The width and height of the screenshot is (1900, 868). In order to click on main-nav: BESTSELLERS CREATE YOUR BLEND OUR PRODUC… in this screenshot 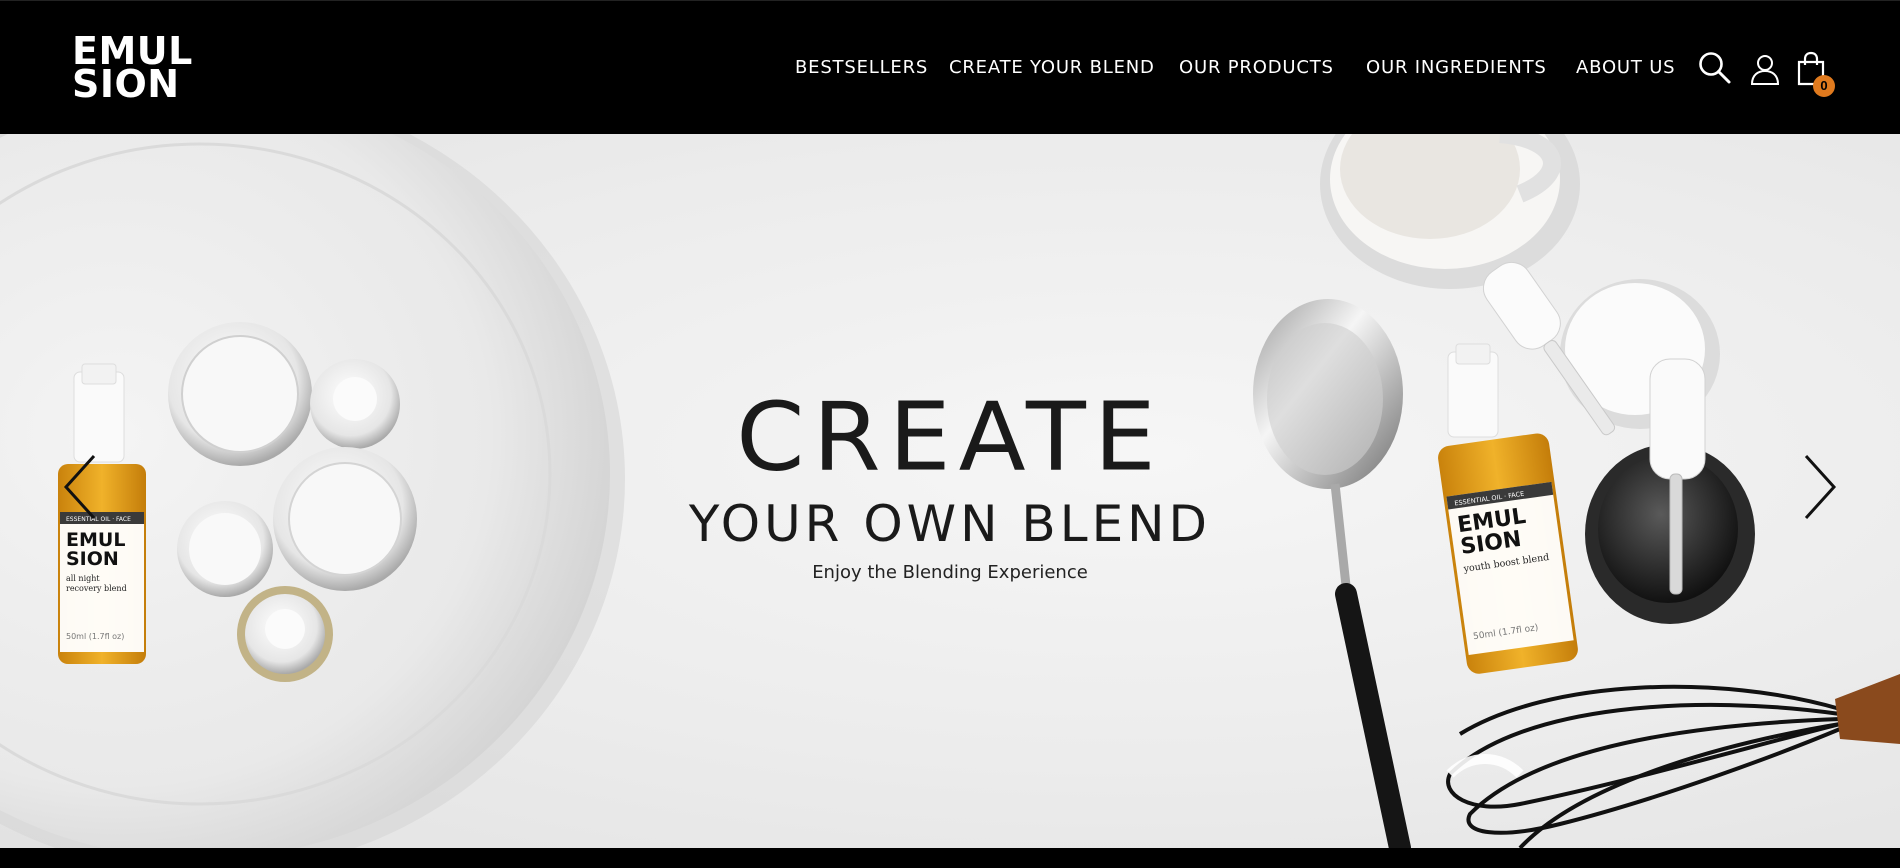, I will do `click(950, 69)`.